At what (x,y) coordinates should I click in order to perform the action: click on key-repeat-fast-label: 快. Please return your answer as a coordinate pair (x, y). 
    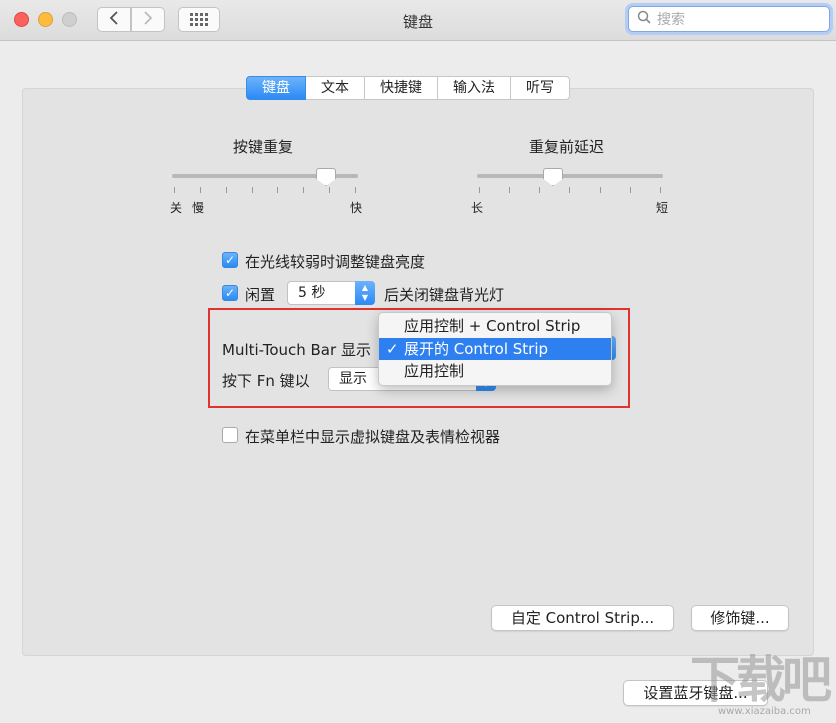
    Looking at the image, I should click on (356, 208).